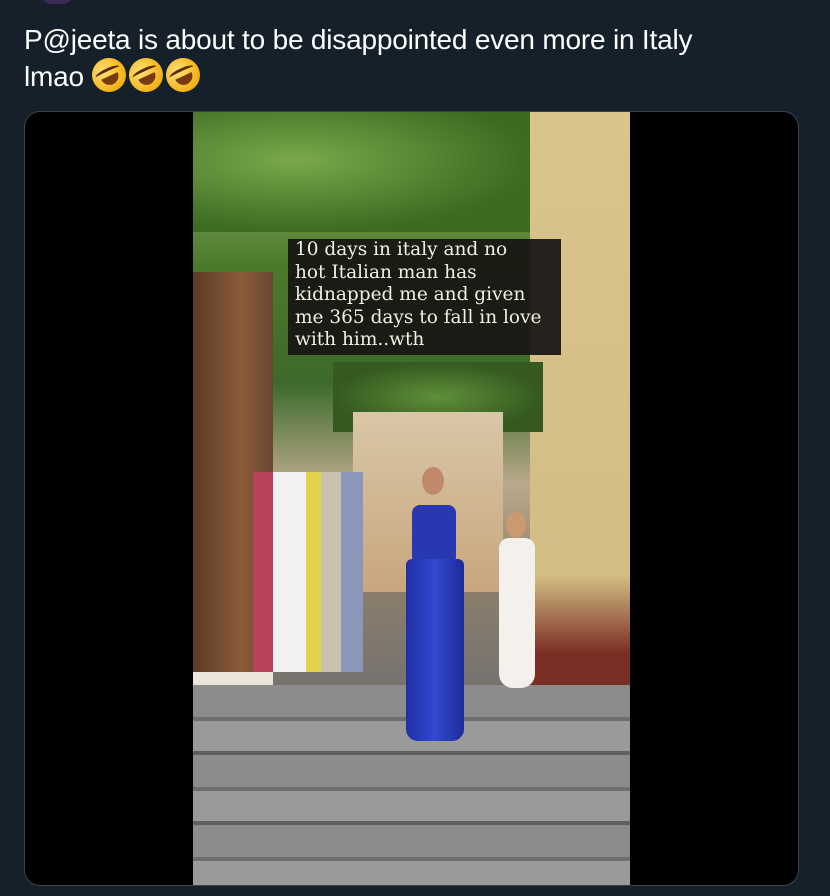 Image resolution: width=830 pixels, height=896 pixels. I want to click on author-avatar, so click(57, 2).